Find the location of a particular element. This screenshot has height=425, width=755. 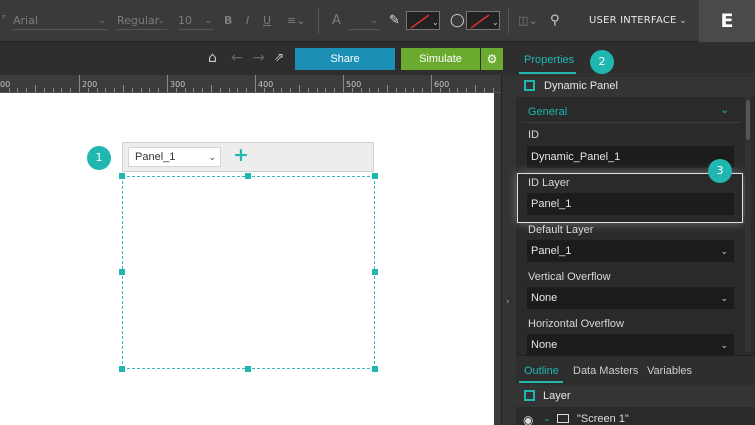

panel-layer-select: Panel_1 ⌄ is located at coordinates (174, 157).